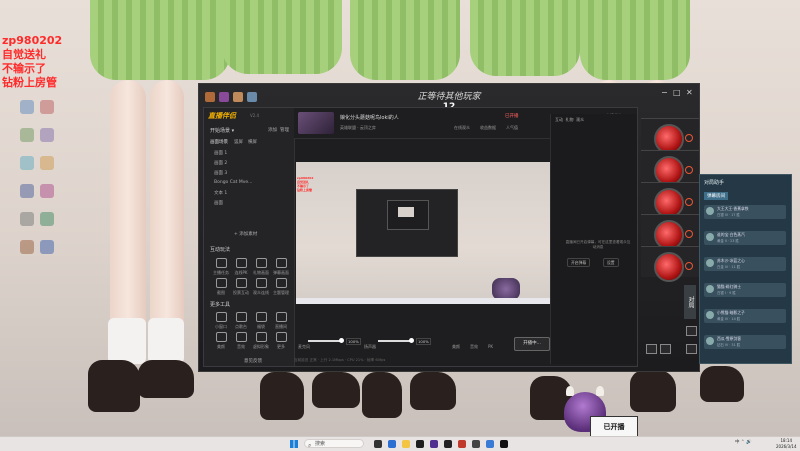 This screenshot has width=800, height=451. I want to click on source-item: 画面 1, so click(220, 153).